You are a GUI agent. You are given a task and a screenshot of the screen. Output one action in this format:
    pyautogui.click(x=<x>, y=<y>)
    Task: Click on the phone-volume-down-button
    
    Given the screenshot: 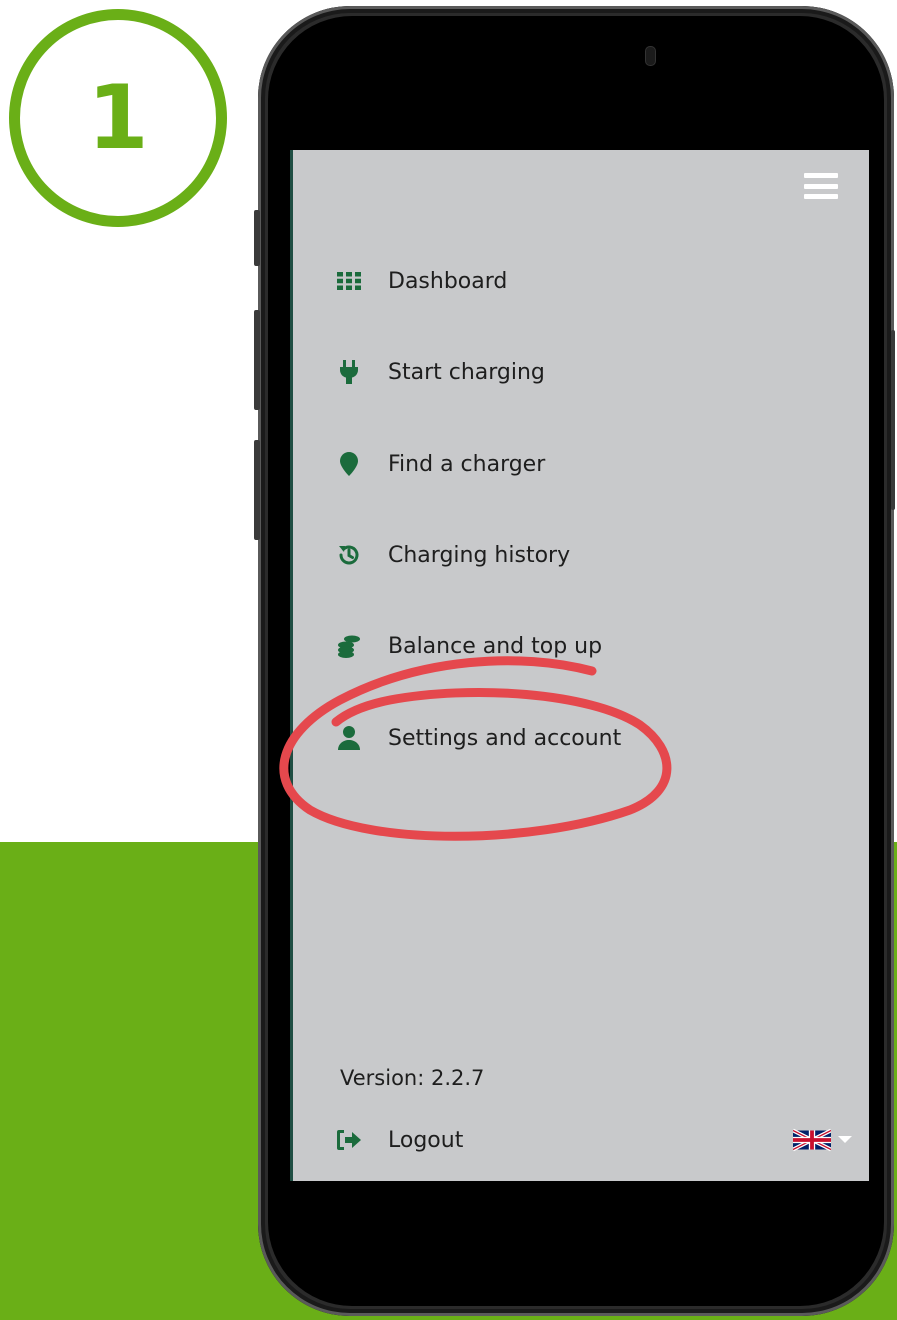 What is the action you would take?
    pyautogui.click(x=257, y=490)
    